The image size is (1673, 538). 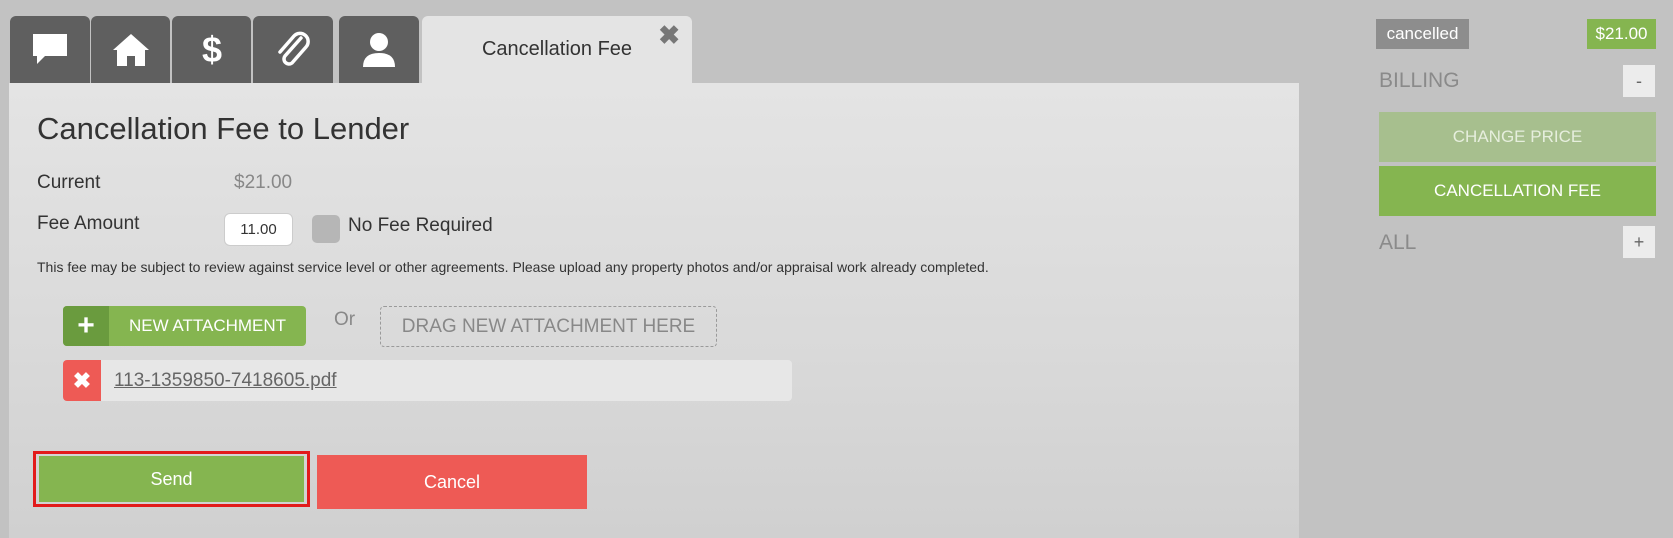 What do you see at coordinates (86, 326) in the screenshot?
I see `plus-icon: +` at bounding box center [86, 326].